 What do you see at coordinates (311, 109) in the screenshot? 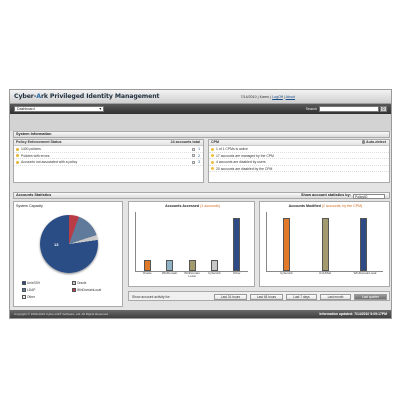
I see `search-label: Search` at bounding box center [311, 109].